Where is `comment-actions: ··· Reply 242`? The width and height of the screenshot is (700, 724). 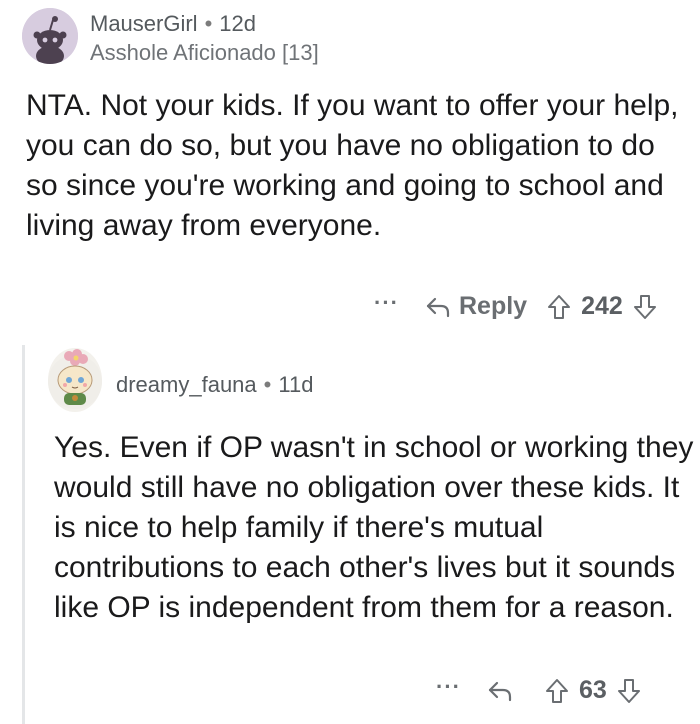 comment-actions: ··· Reply 242 is located at coordinates (515, 305).